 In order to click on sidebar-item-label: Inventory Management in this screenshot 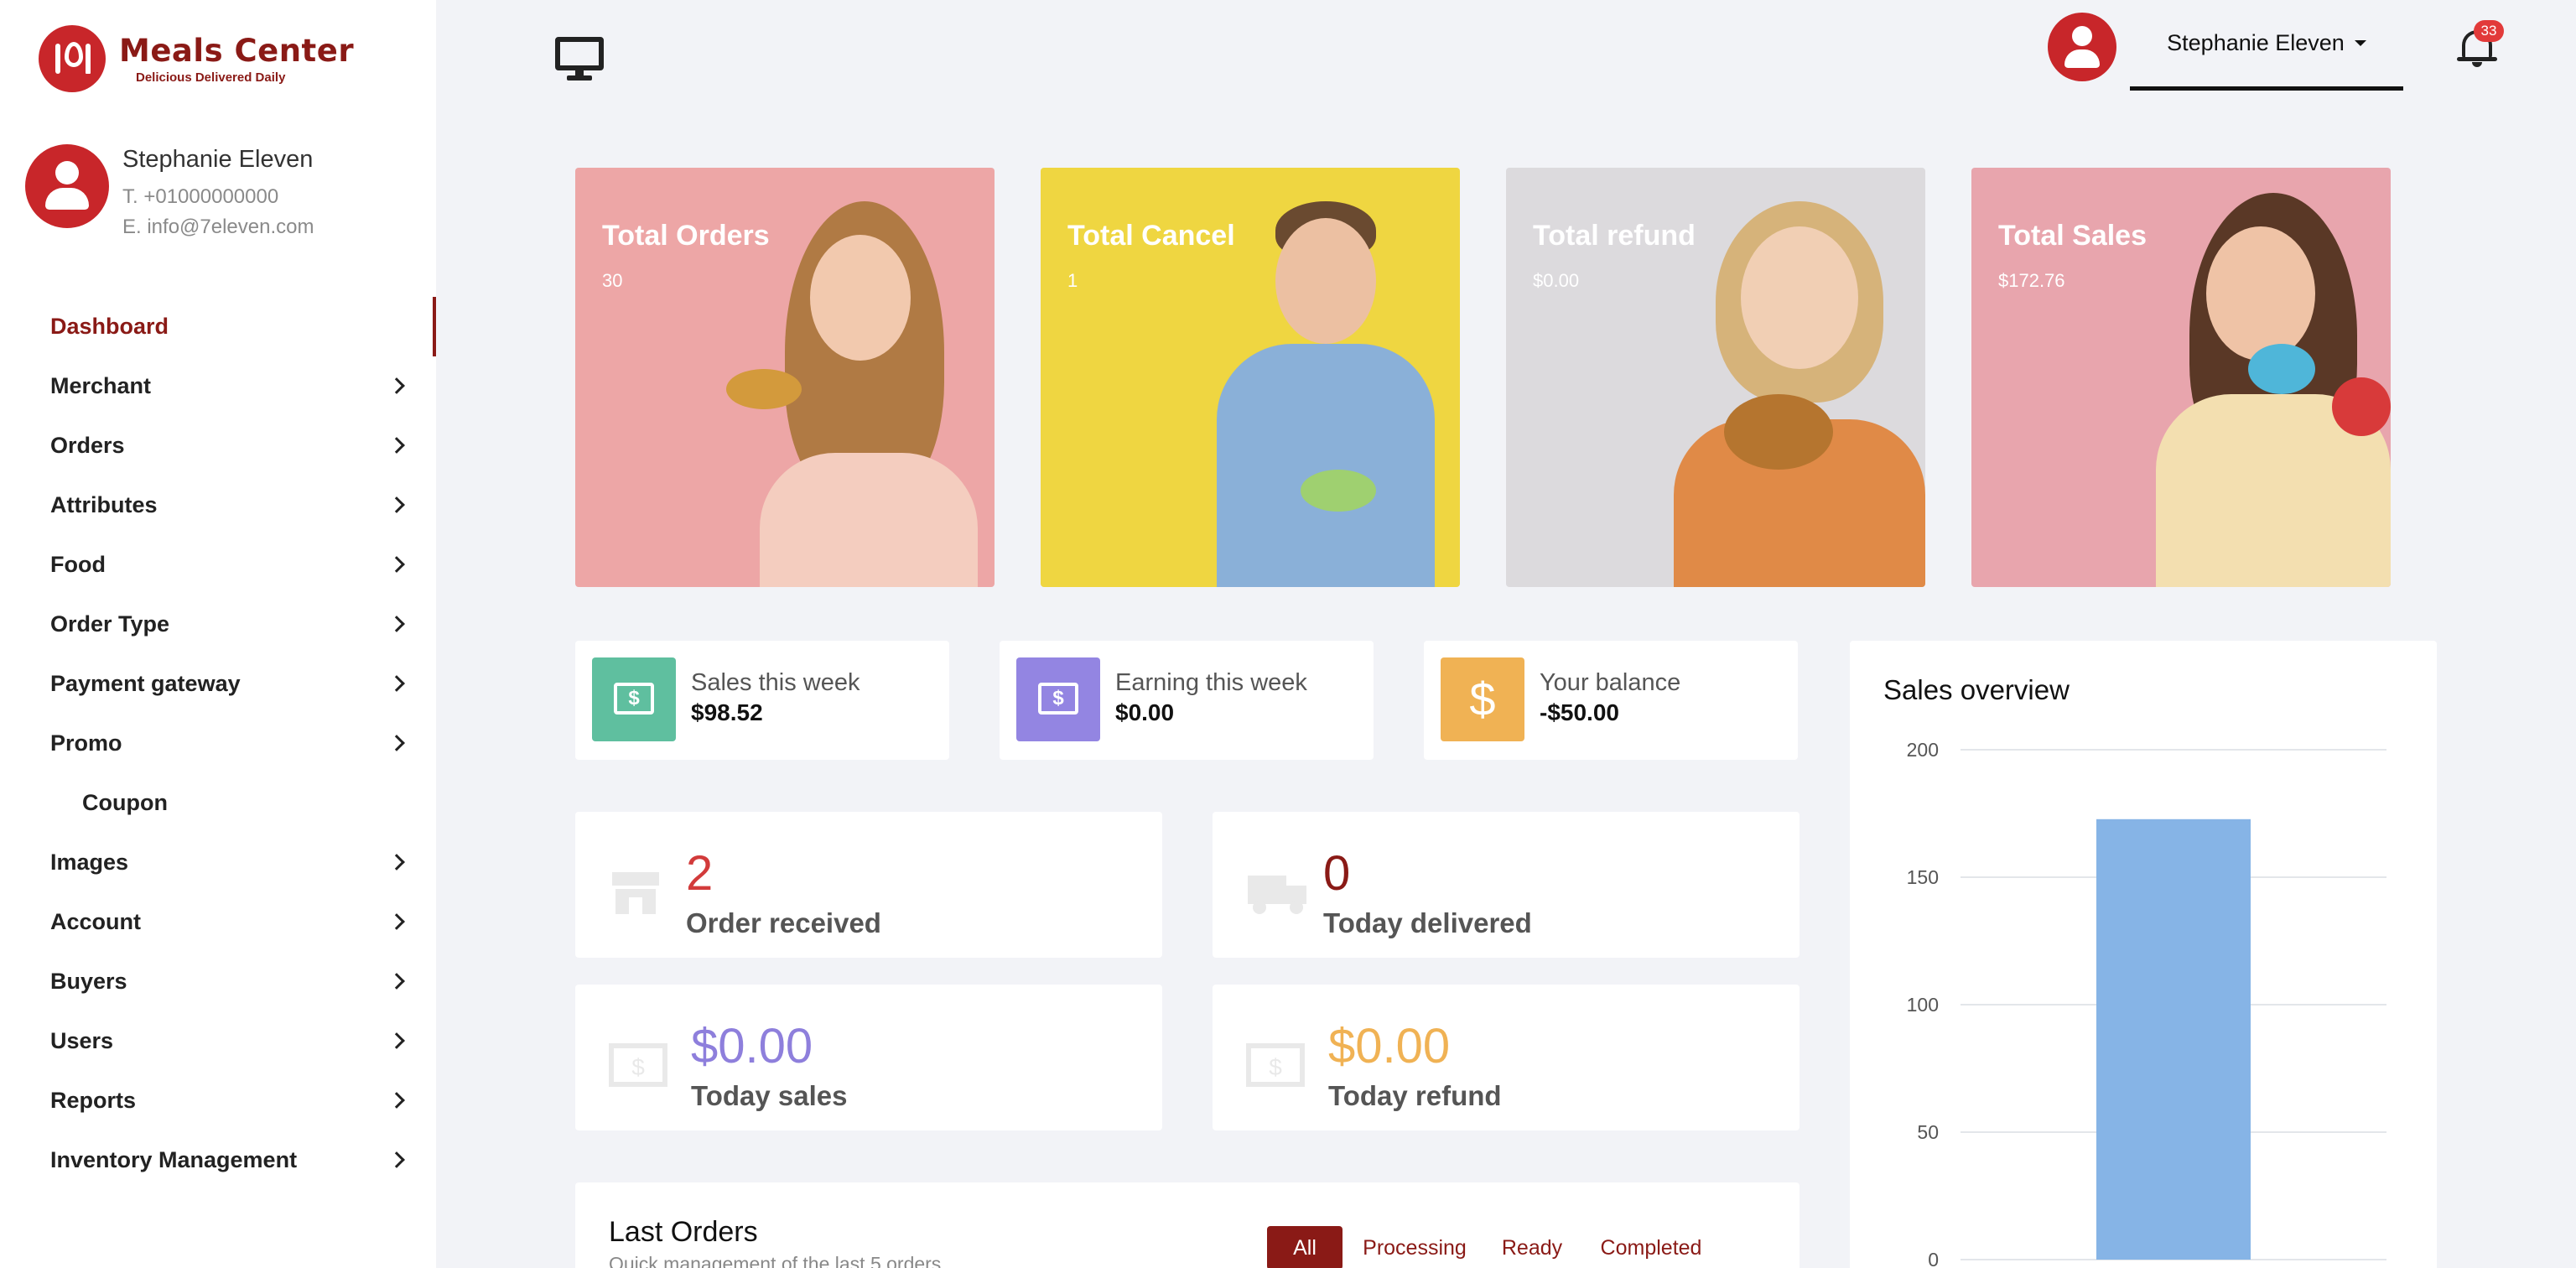, I will do `click(174, 1159)`.